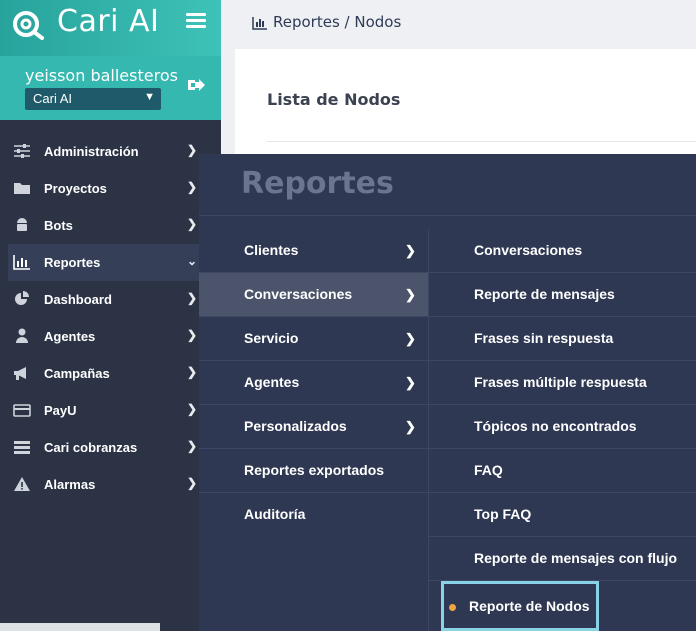 The image size is (696, 631). I want to click on category-agentes: Agentes ❯, so click(313, 383).